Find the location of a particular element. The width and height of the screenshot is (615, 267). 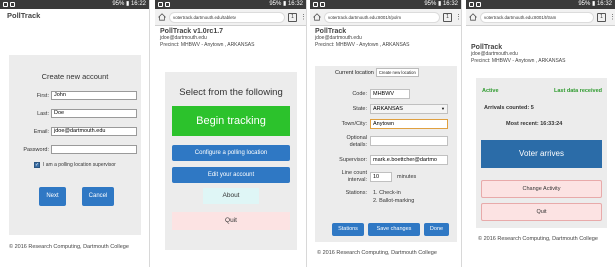

cancel-button: Cancel is located at coordinates (98, 196).